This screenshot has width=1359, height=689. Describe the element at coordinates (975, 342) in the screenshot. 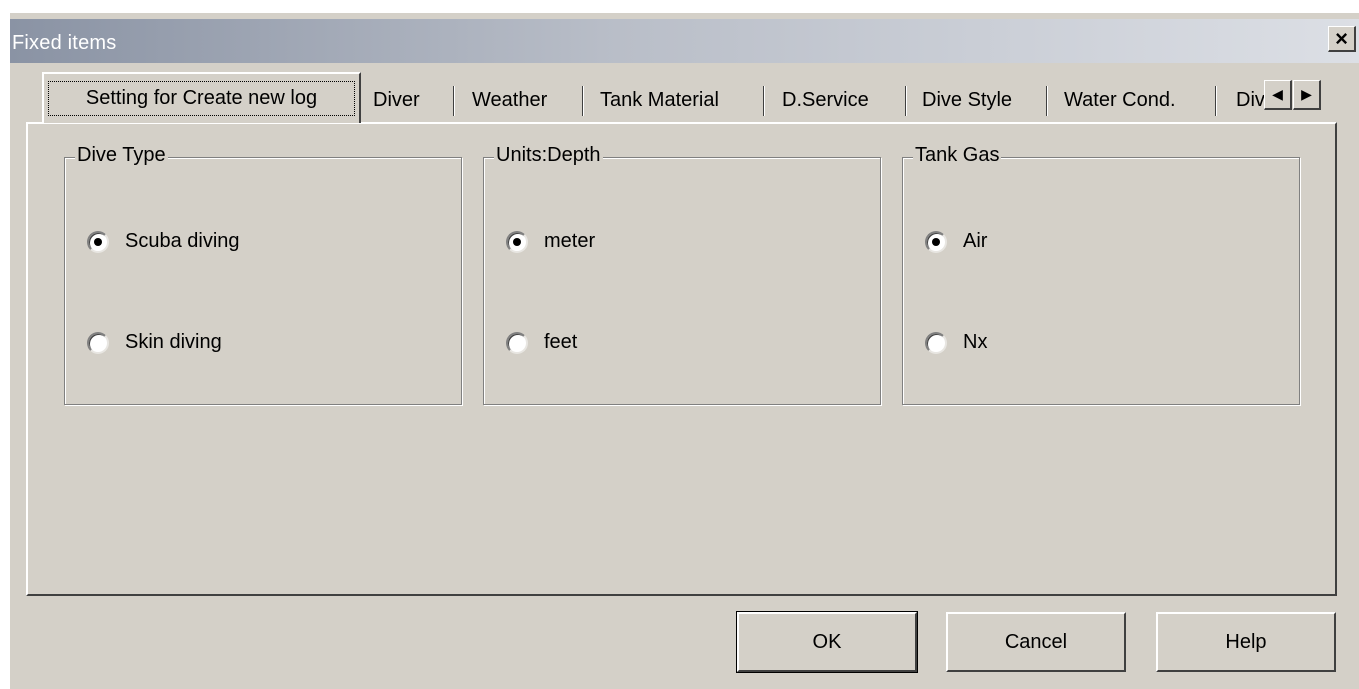

I see `radio-label: Nx` at that location.